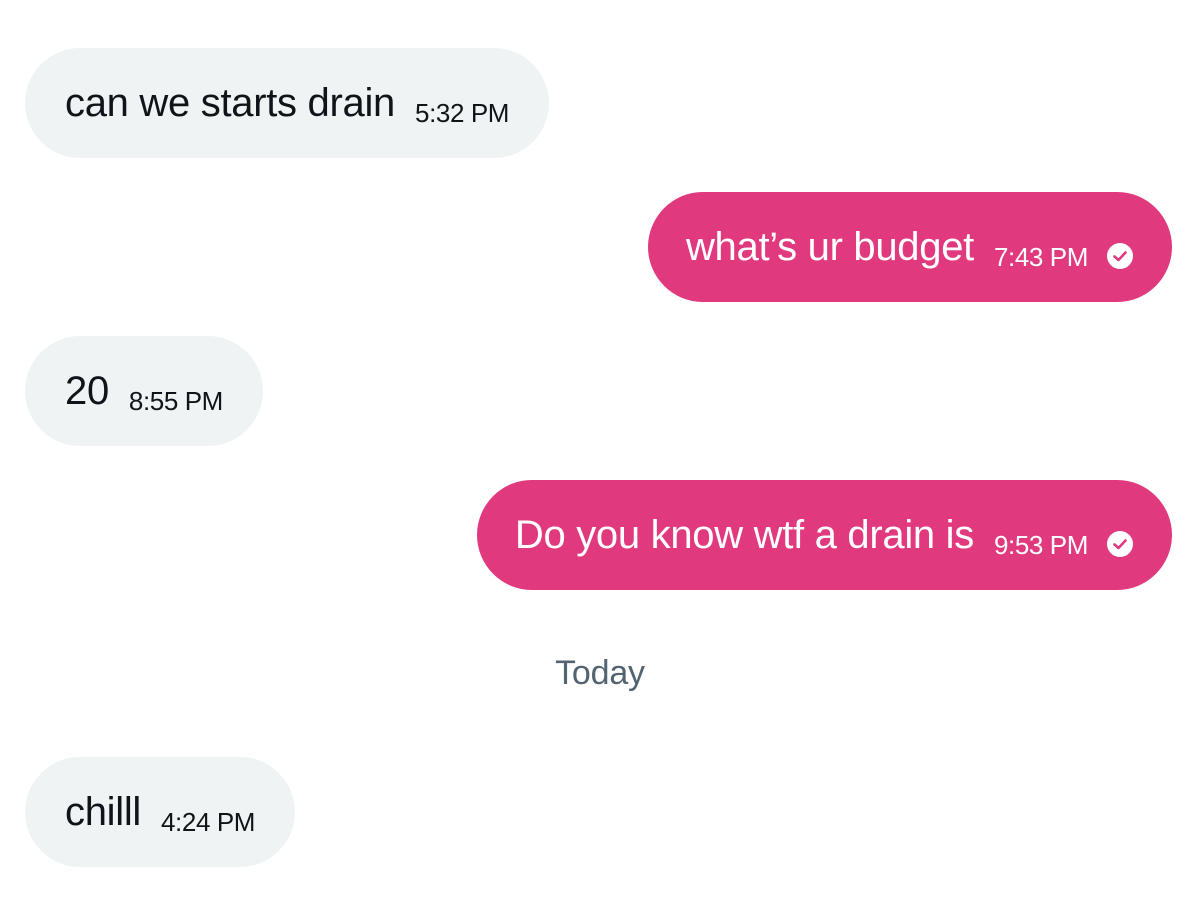  Describe the element at coordinates (829, 247) in the screenshot. I see `message-text: what’s ur budget` at that location.